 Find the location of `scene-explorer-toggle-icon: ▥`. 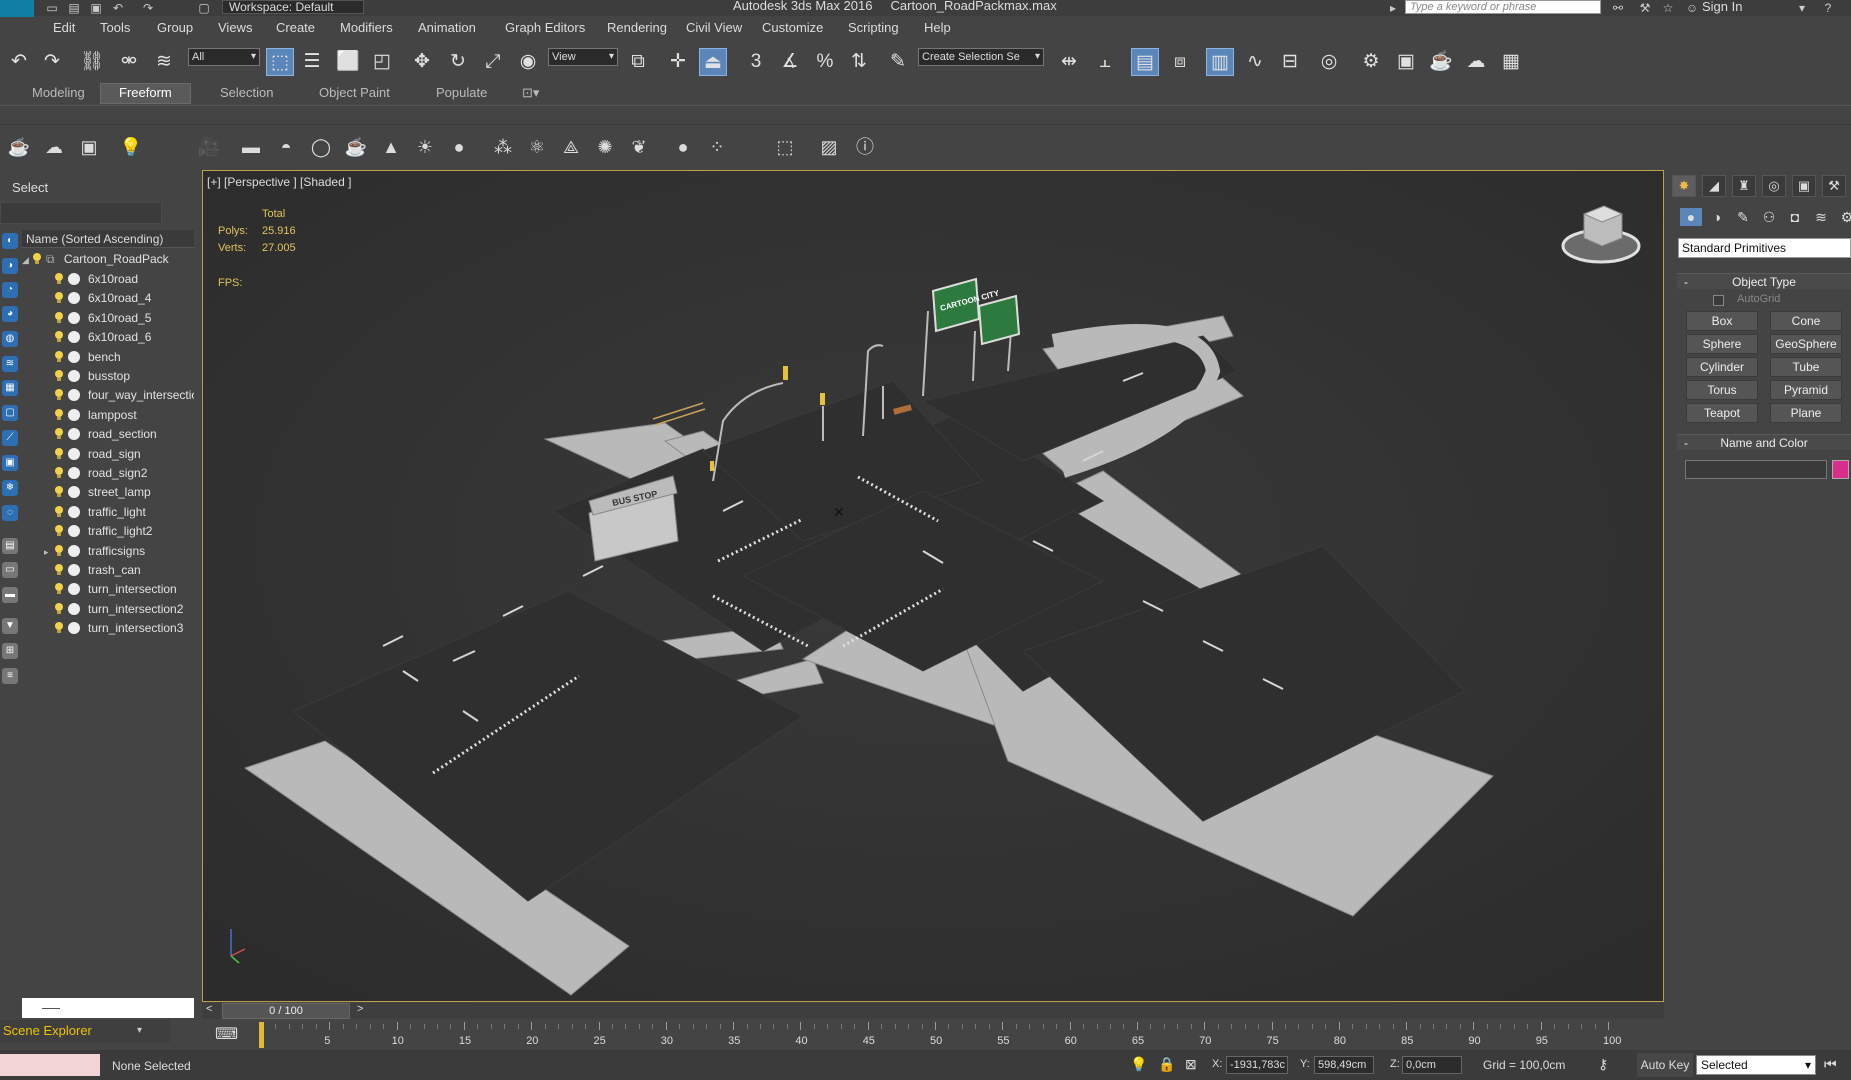

scene-explorer-toggle-icon: ▥ is located at coordinates (1220, 62).